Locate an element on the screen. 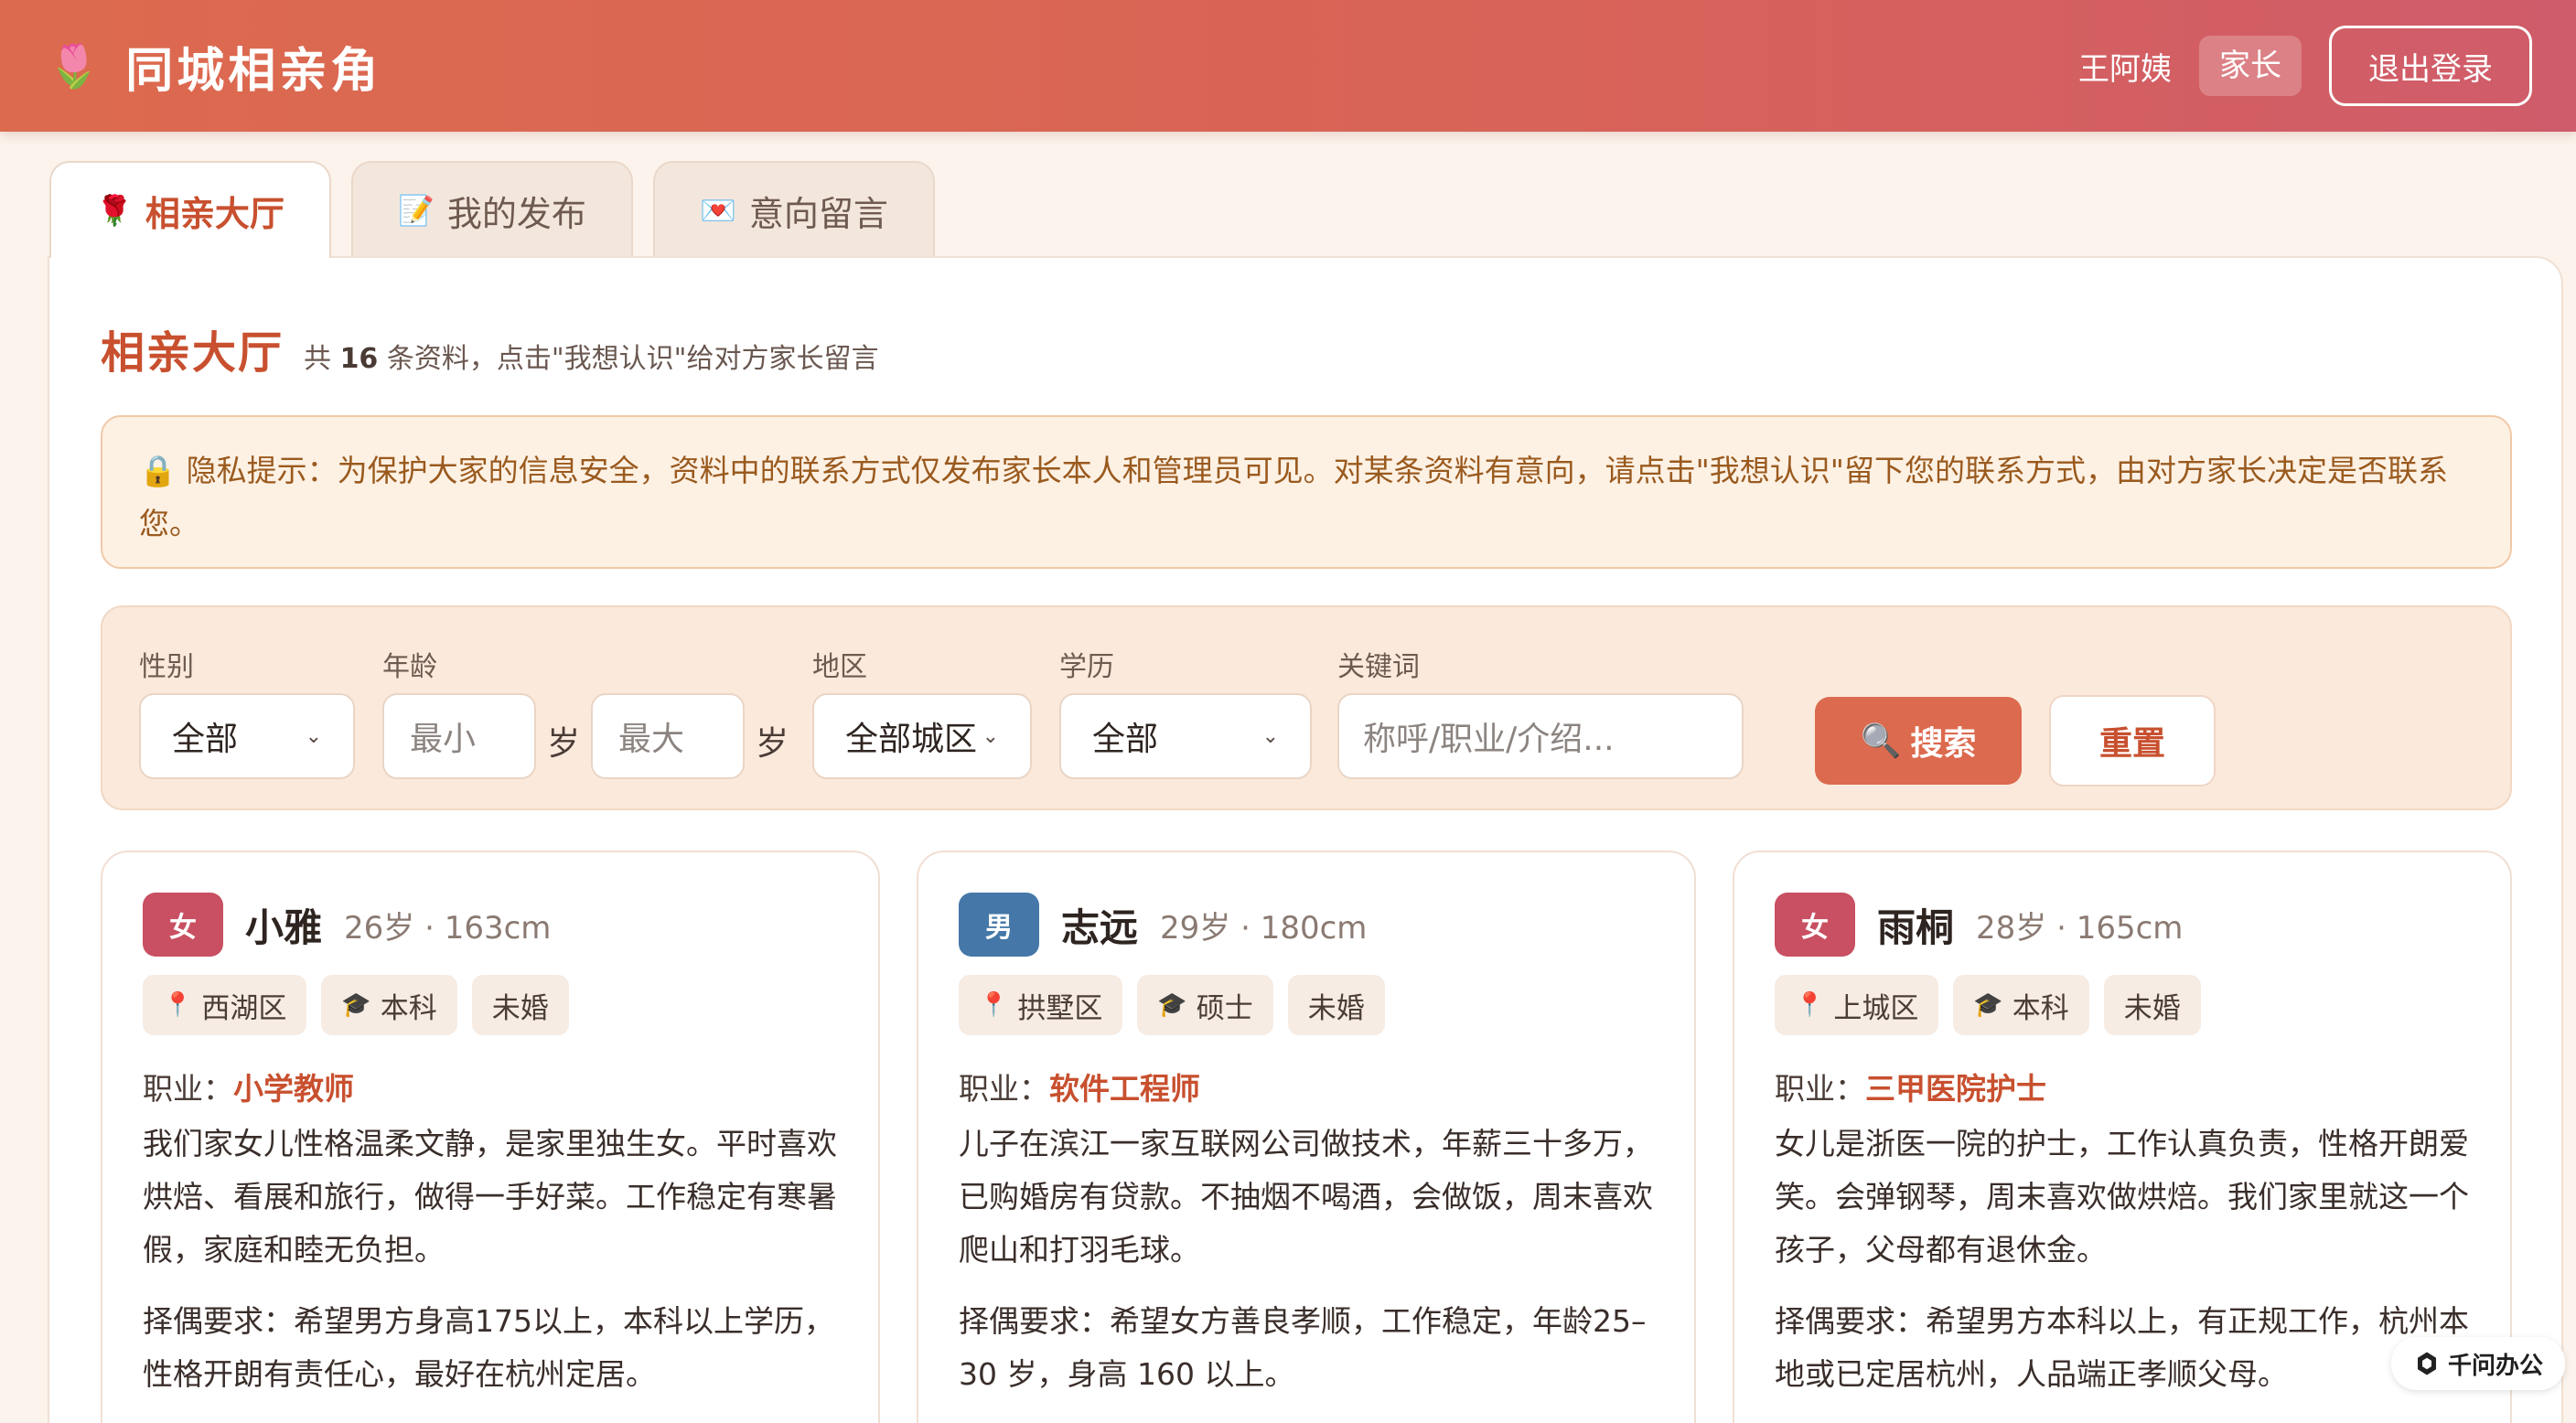  page-title: 相亲大厅 is located at coordinates (192, 353).